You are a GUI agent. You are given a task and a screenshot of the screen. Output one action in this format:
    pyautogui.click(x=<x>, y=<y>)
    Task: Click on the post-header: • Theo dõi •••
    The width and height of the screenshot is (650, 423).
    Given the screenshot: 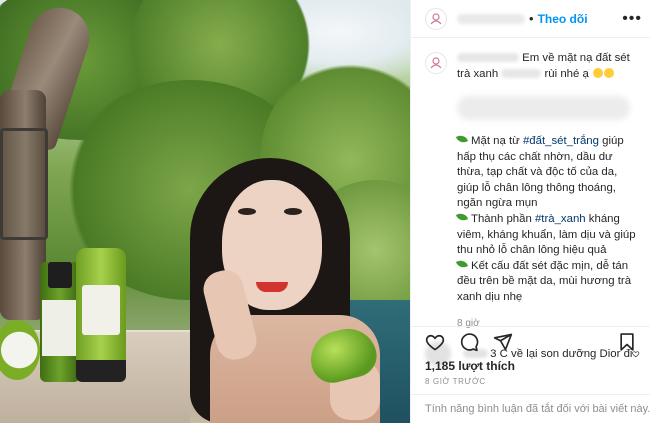 What is the action you would take?
    pyautogui.click(x=530, y=19)
    